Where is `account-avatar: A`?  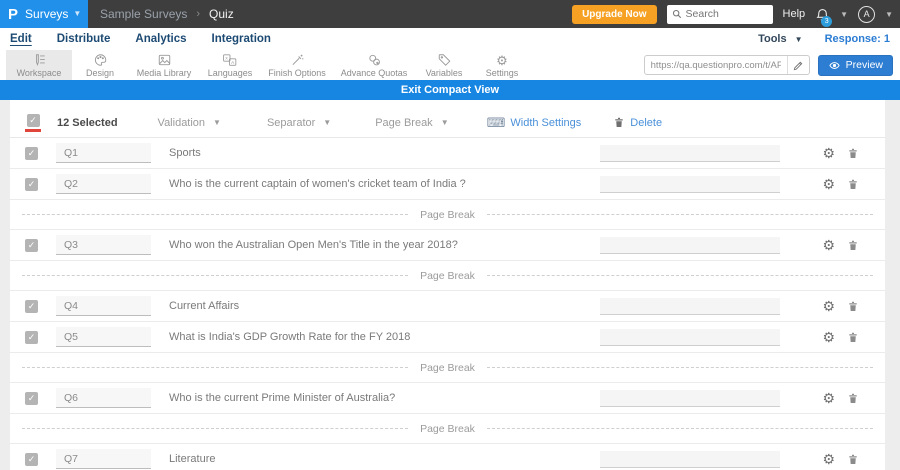 account-avatar: A is located at coordinates (867, 14).